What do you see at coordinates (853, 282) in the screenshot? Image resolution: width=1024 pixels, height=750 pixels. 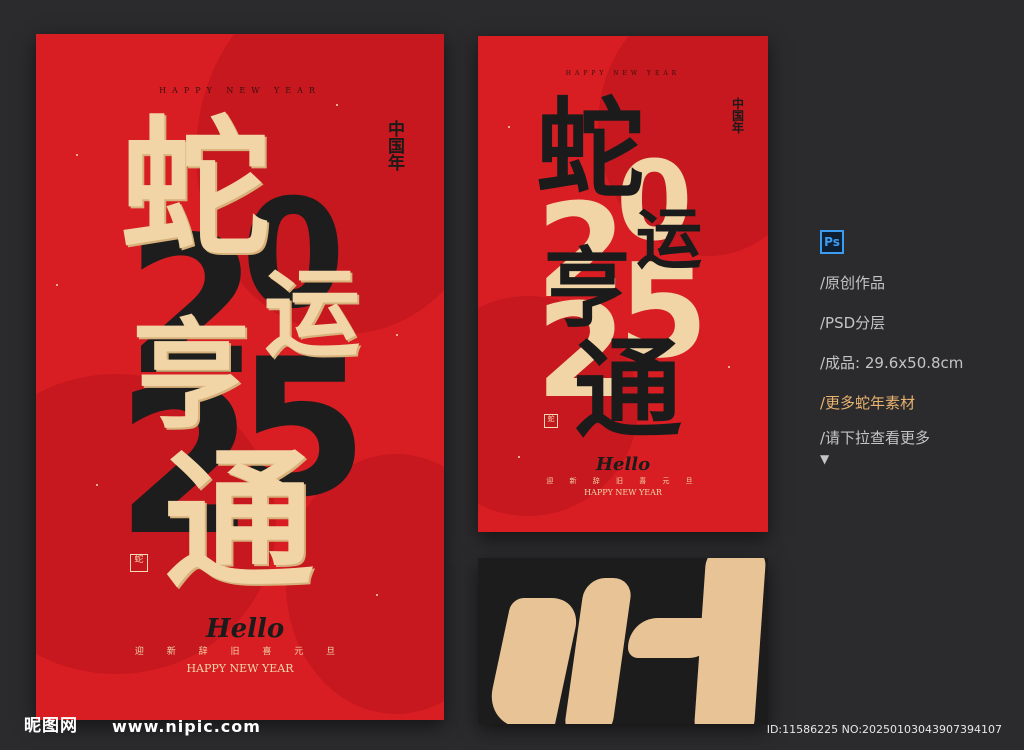 I see `info-item: /原创作品` at bounding box center [853, 282].